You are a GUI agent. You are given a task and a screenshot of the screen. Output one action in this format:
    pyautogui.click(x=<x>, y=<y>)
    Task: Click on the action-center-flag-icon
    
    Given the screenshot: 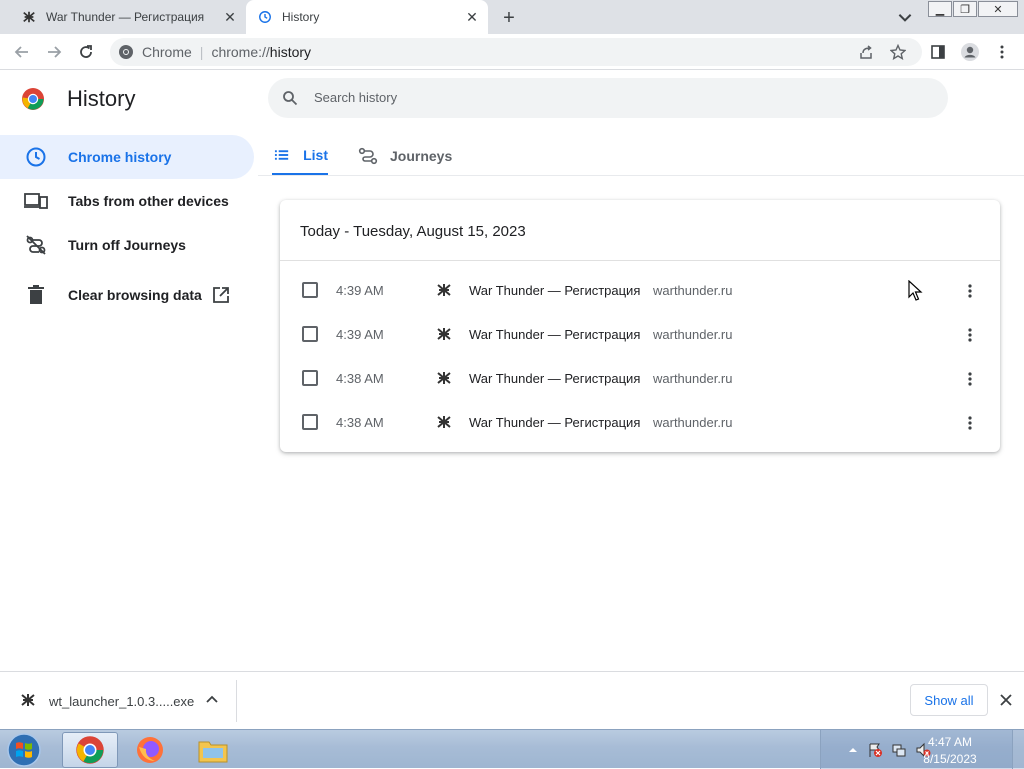 What is the action you would take?
    pyautogui.click(x=875, y=750)
    